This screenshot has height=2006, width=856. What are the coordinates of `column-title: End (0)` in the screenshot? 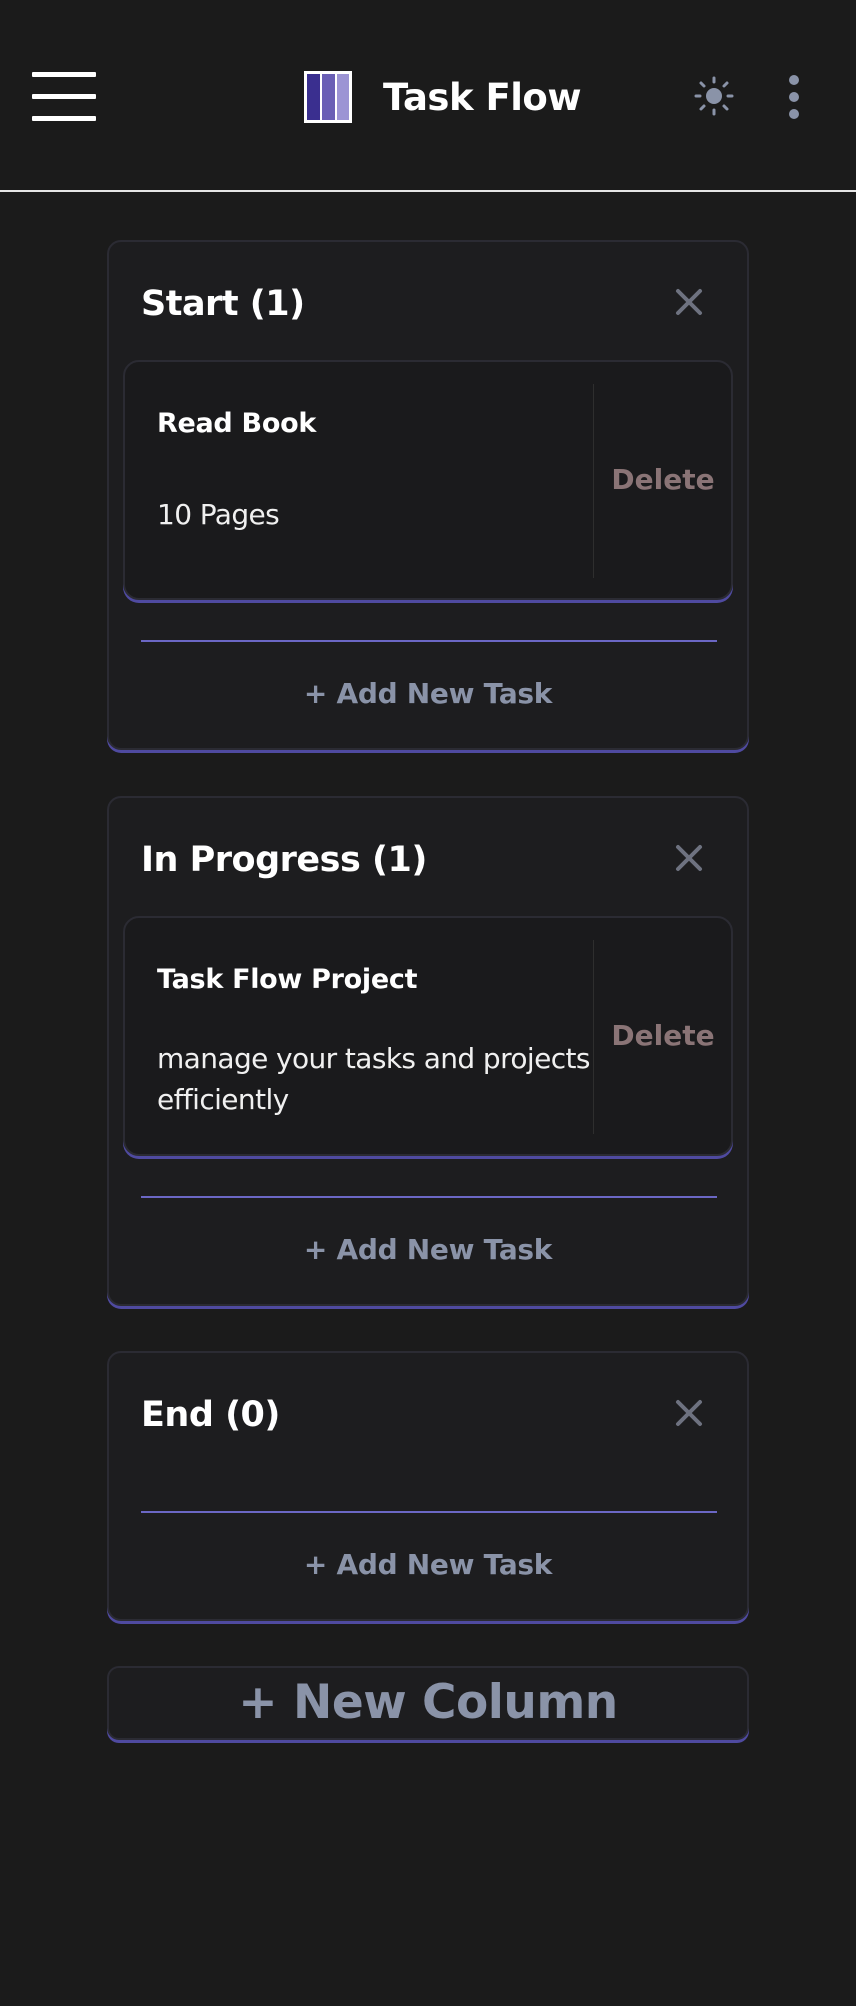 It's located at (210, 1415).